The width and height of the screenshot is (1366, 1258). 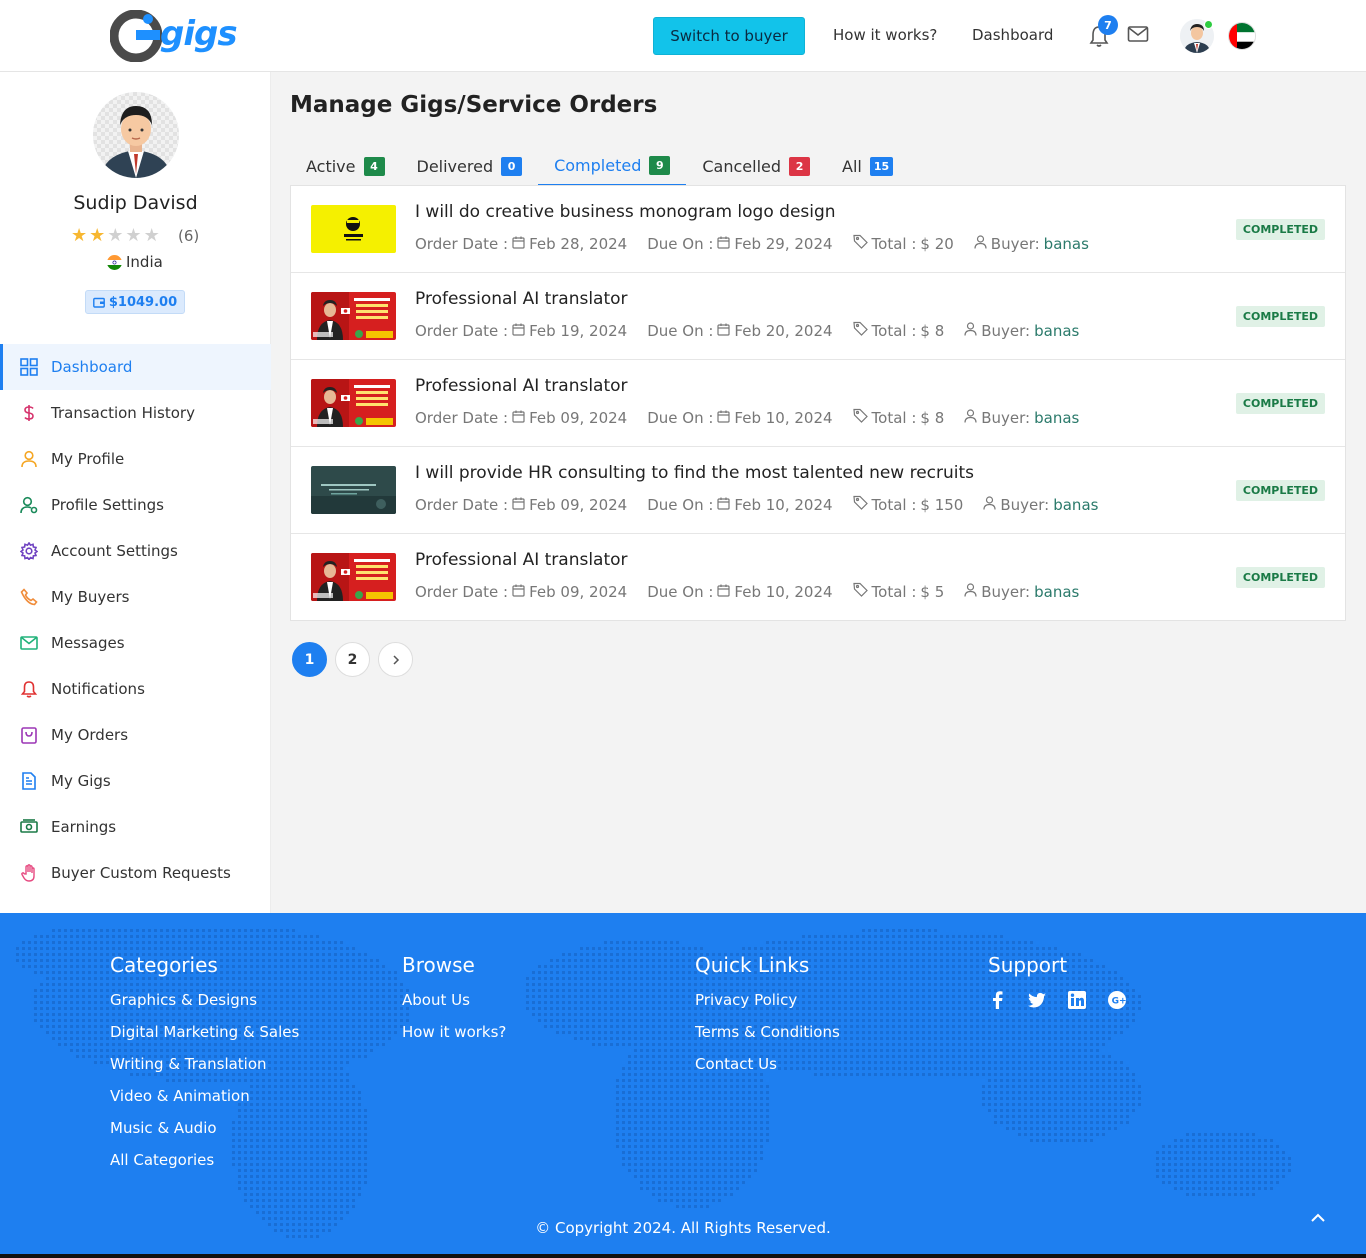 What do you see at coordinates (1037, 1000) in the screenshot?
I see `twitter-icon` at bounding box center [1037, 1000].